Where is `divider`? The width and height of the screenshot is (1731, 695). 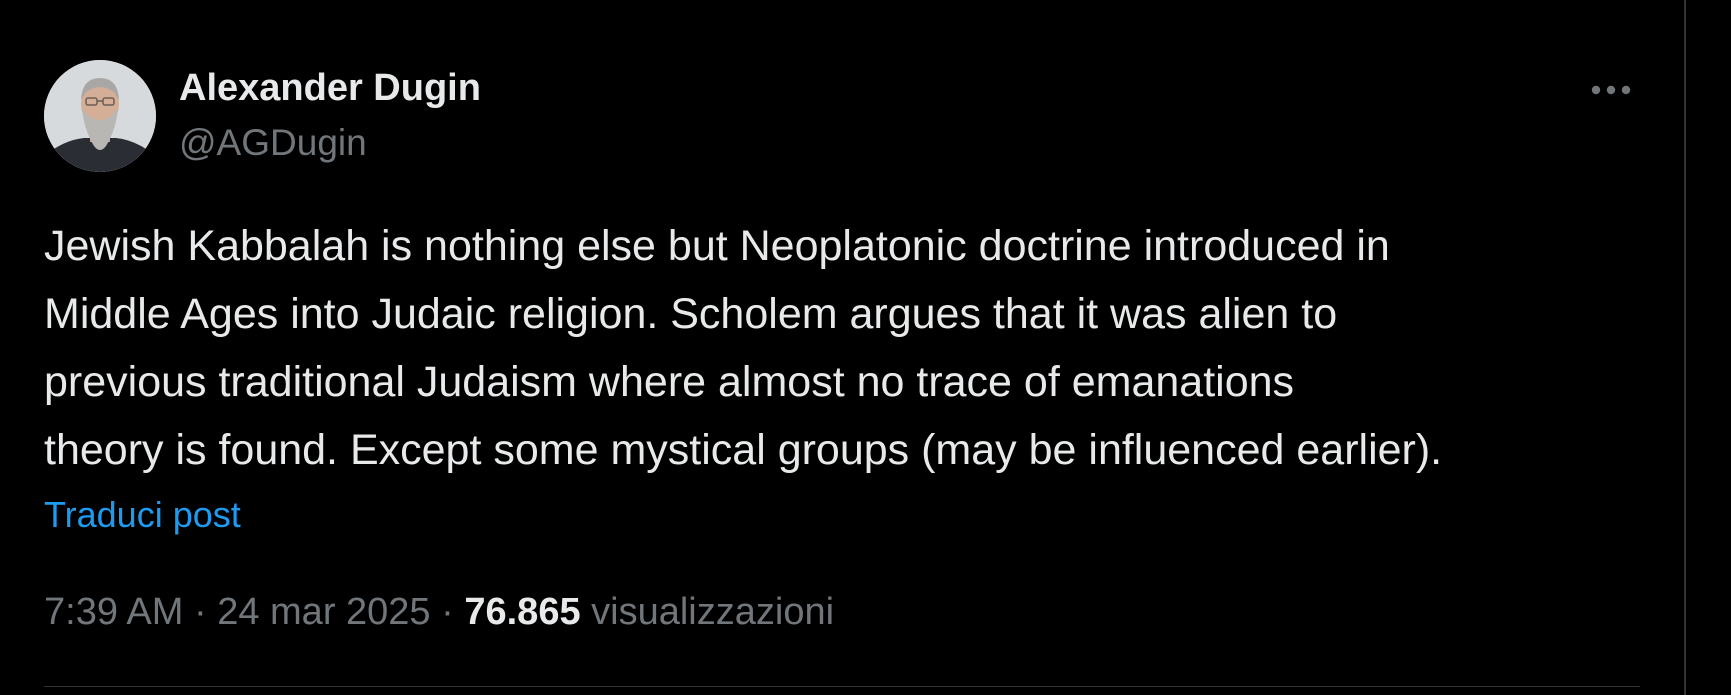
divider is located at coordinates (842, 686).